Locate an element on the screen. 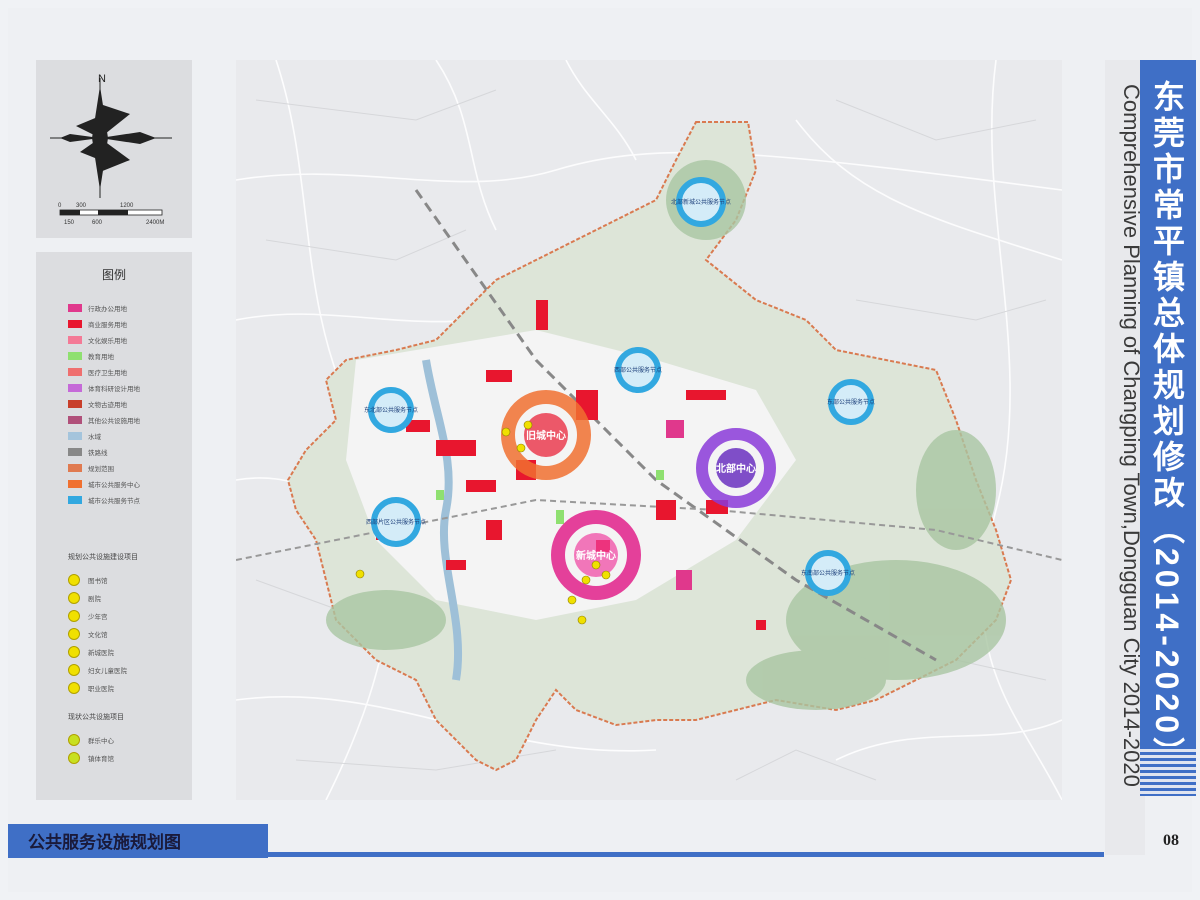 The height and width of the screenshot is (900, 1200). title-stripes is located at coordinates (1168, 771).